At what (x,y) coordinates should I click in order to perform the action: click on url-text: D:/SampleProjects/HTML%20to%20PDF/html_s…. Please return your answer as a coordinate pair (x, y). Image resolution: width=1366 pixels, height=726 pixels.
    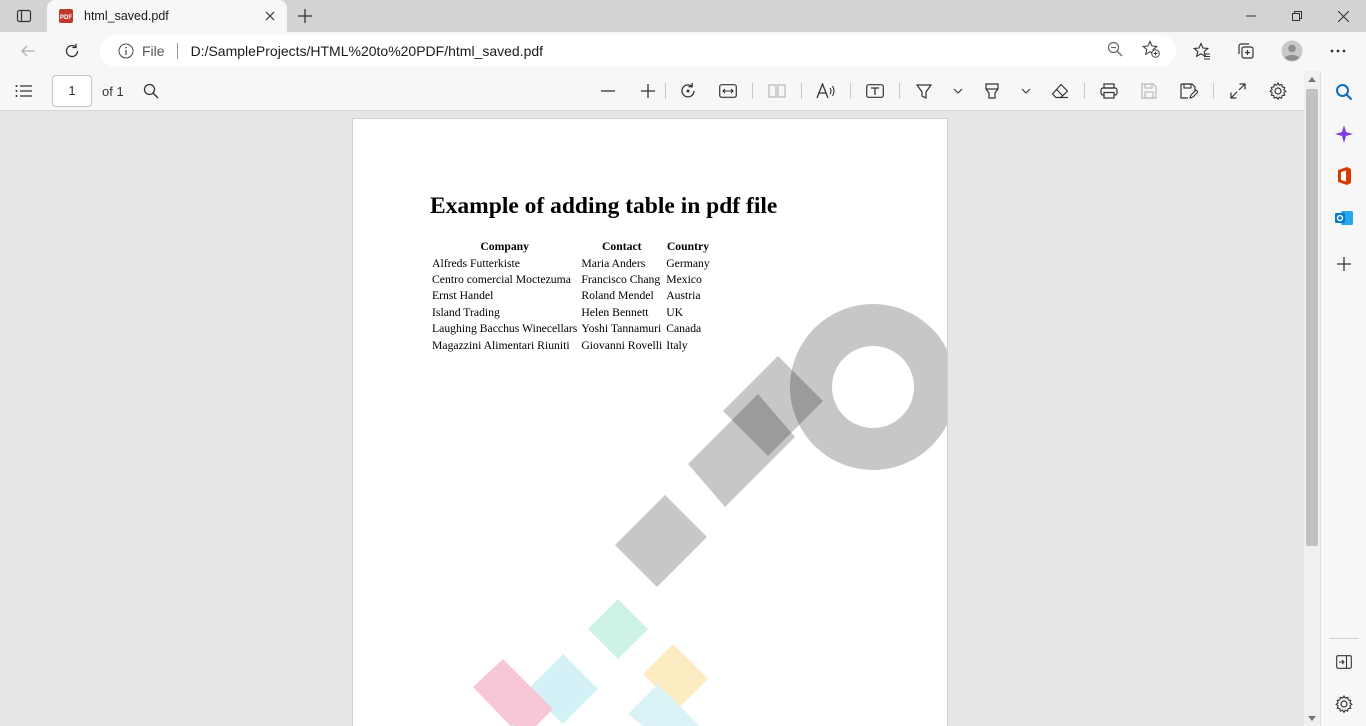
    Looking at the image, I should click on (683, 51).